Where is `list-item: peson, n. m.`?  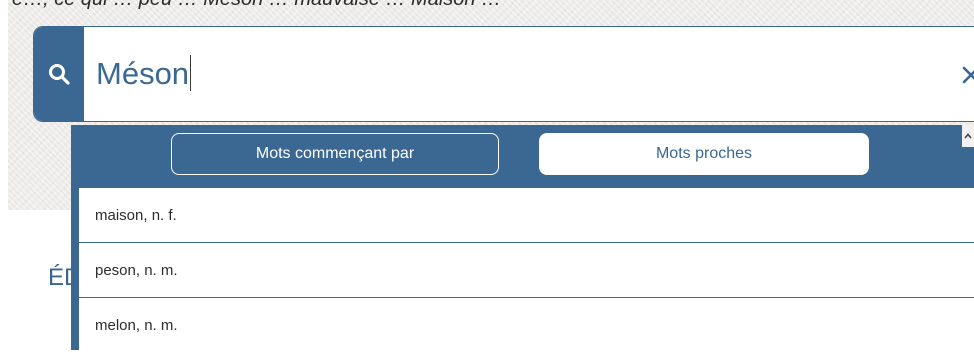 list-item: peson, n. m. is located at coordinates (526, 270).